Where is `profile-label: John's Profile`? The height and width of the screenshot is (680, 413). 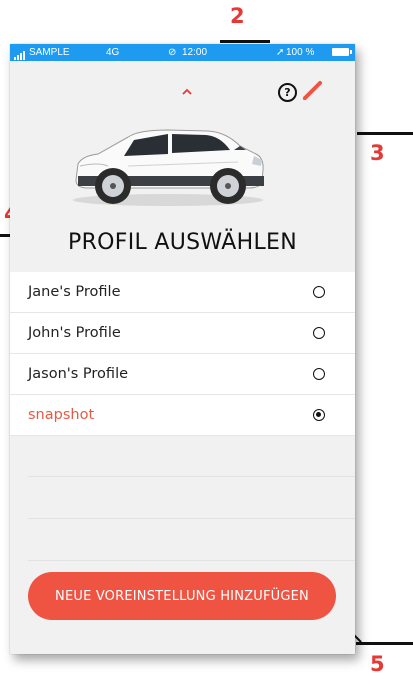 profile-label: John's Profile is located at coordinates (74, 333).